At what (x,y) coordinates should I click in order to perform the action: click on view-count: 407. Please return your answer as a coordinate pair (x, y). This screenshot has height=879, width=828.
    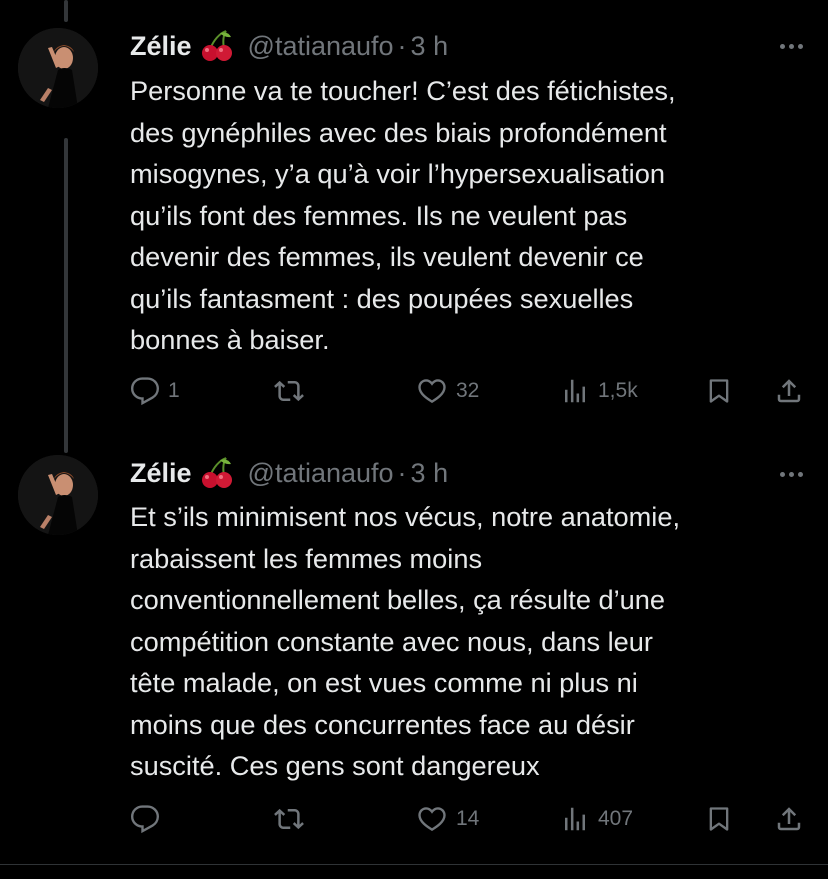
    Looking at the image, I should click on (616, 818).